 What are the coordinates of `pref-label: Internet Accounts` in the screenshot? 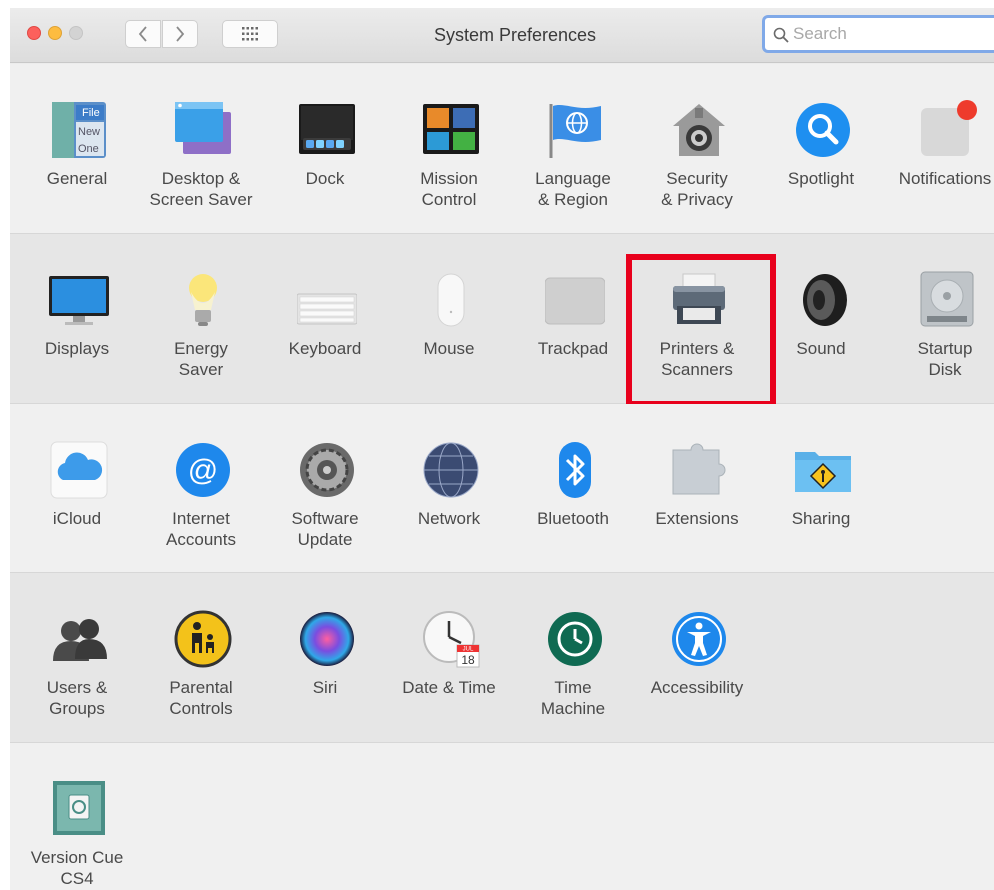 It's located at (201, 529).